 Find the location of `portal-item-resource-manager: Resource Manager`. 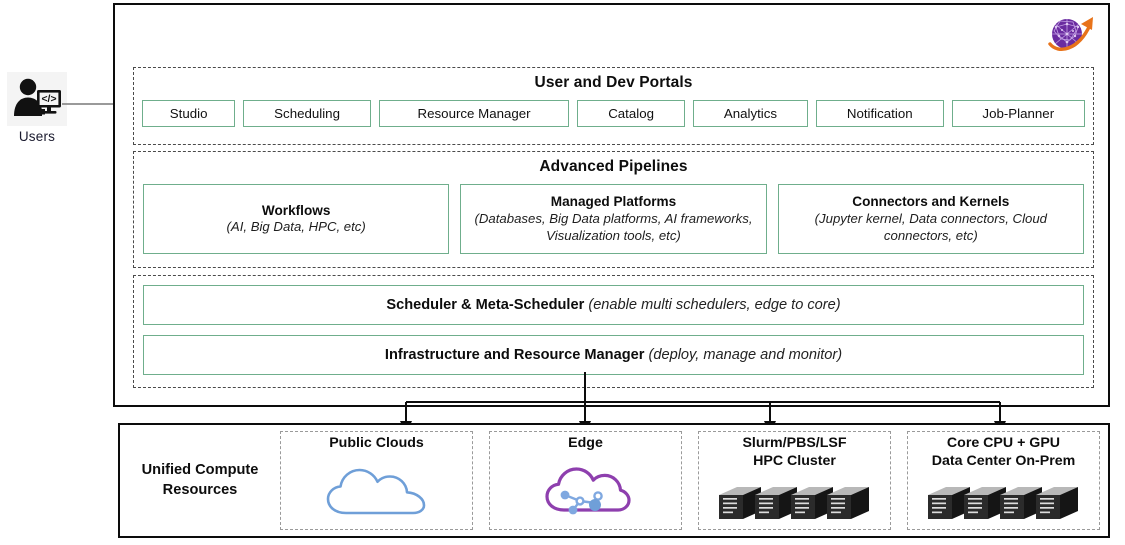

portal-item-resource-manager: Resource Manager is located at coordinates (474, 113).